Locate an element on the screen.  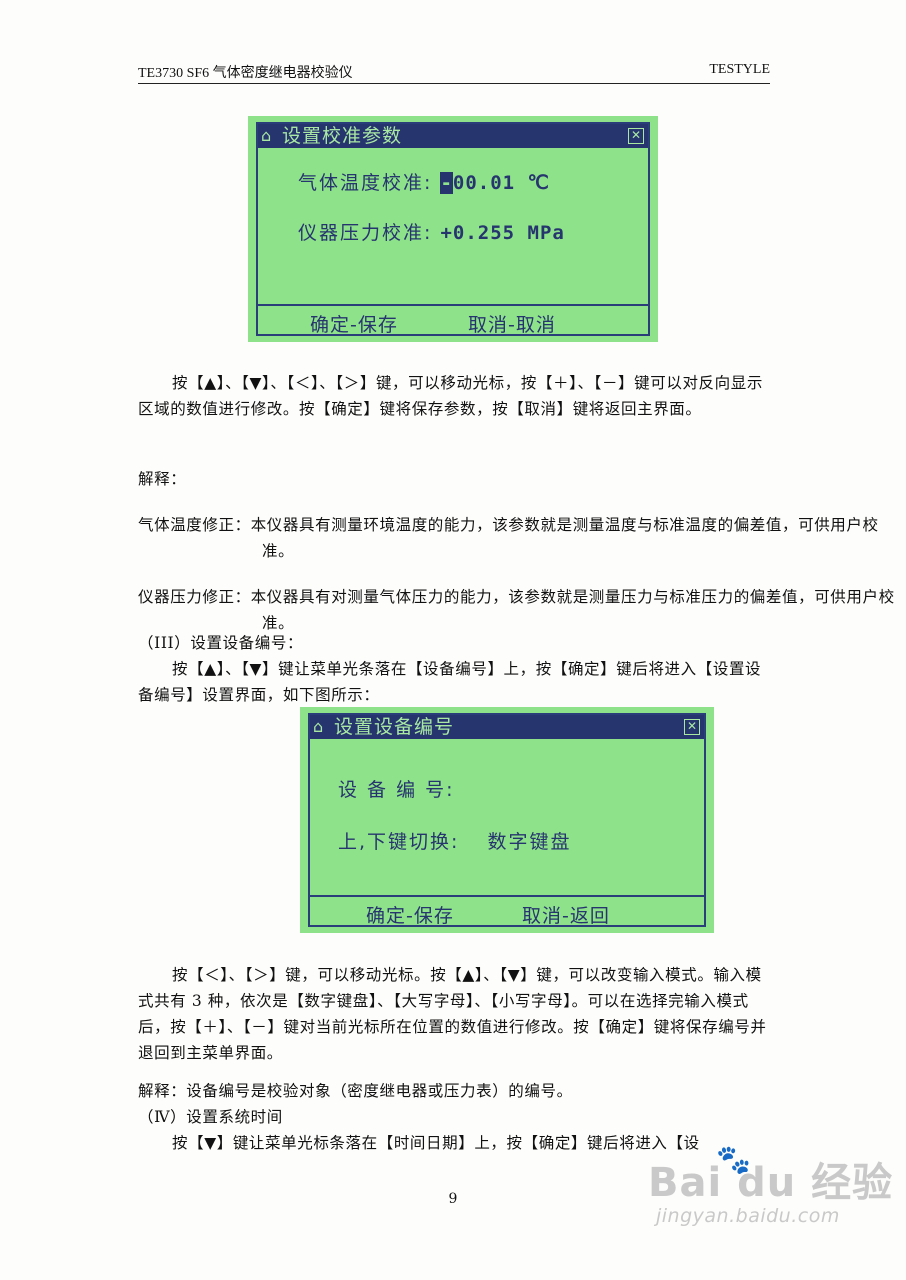
temp-value-text: 00.01 ℃ is located at coordinates (501, 183).